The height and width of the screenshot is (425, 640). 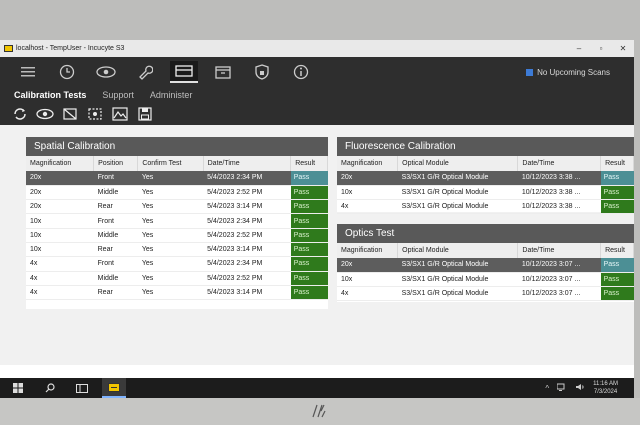 I want to click on minimize-button: –, so click(x=579, y=48).